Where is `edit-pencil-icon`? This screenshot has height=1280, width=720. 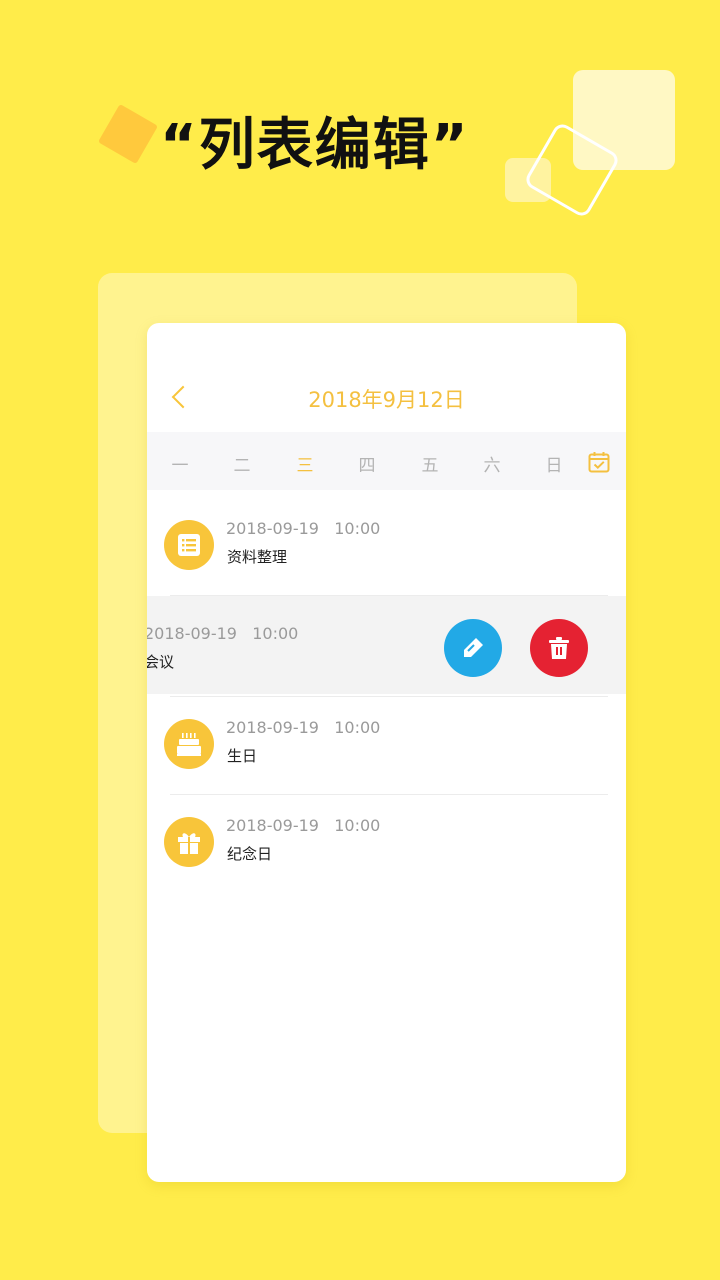
edit-pencil-icon is located at coordinates (473, 647).